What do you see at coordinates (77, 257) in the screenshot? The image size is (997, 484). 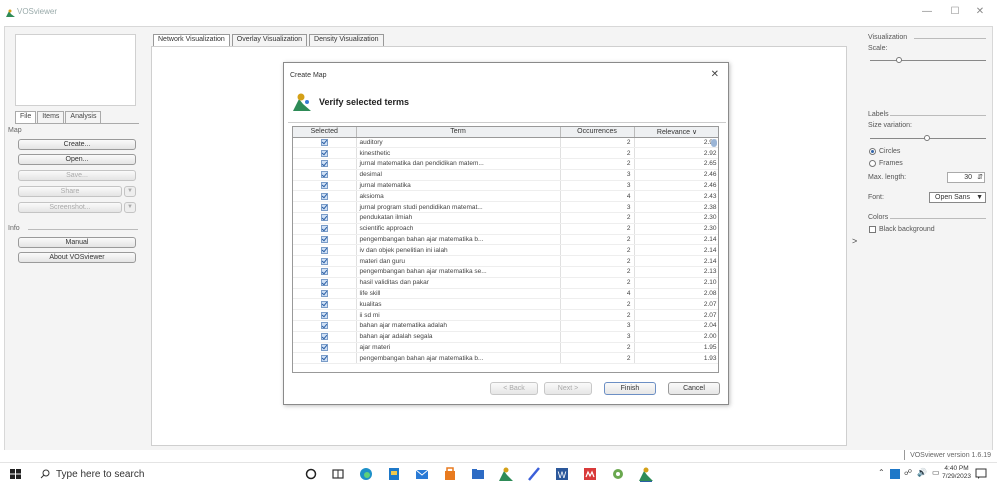 I see `about-button: About VOSviewer` at bounding box center [77, 257].